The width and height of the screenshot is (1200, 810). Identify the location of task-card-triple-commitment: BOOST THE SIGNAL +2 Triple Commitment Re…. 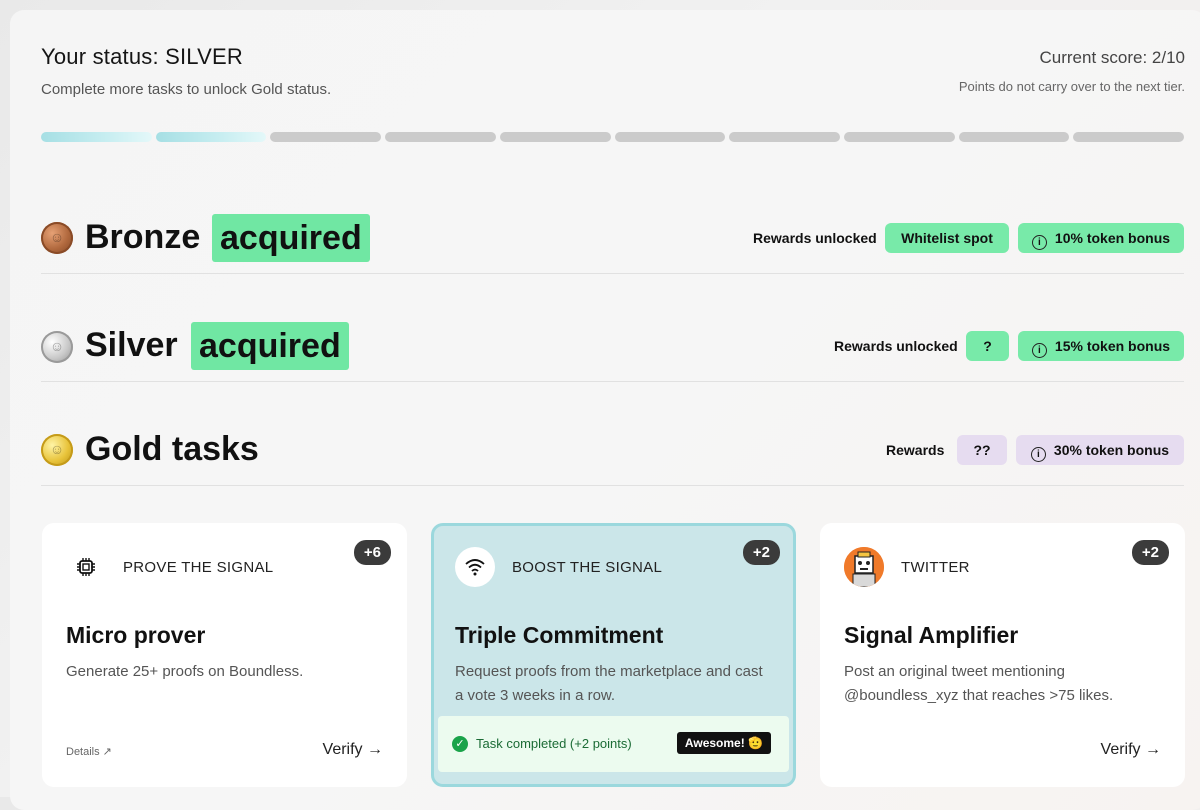
(613, 655).